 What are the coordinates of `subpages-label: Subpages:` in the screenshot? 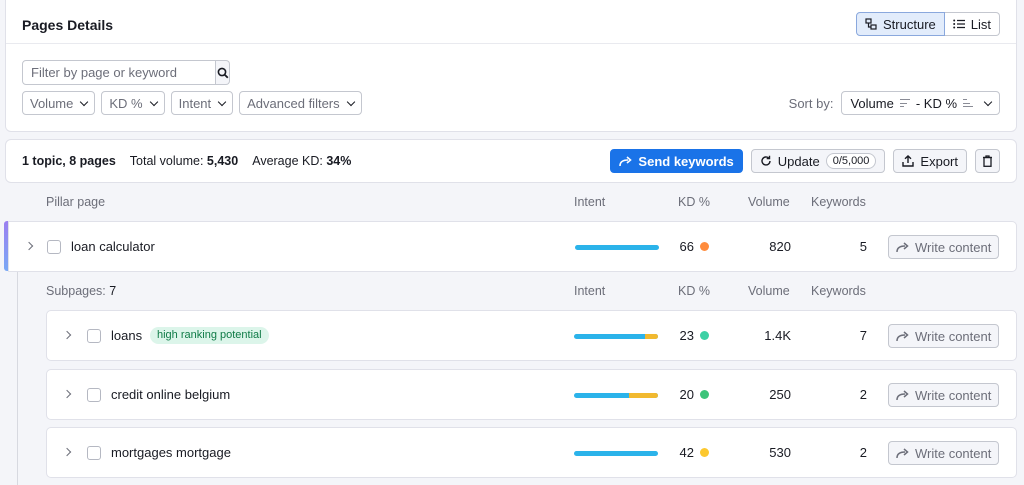 It's located at (76, 291).